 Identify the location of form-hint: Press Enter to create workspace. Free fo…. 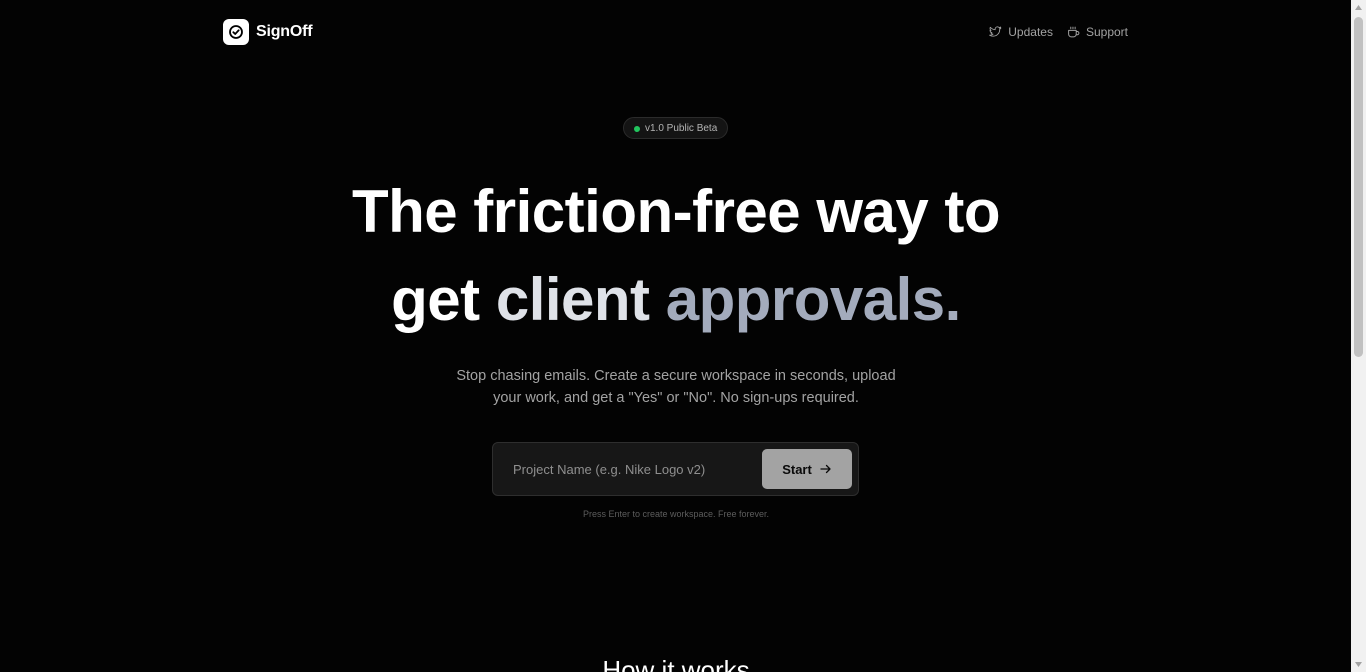
(676, 514).